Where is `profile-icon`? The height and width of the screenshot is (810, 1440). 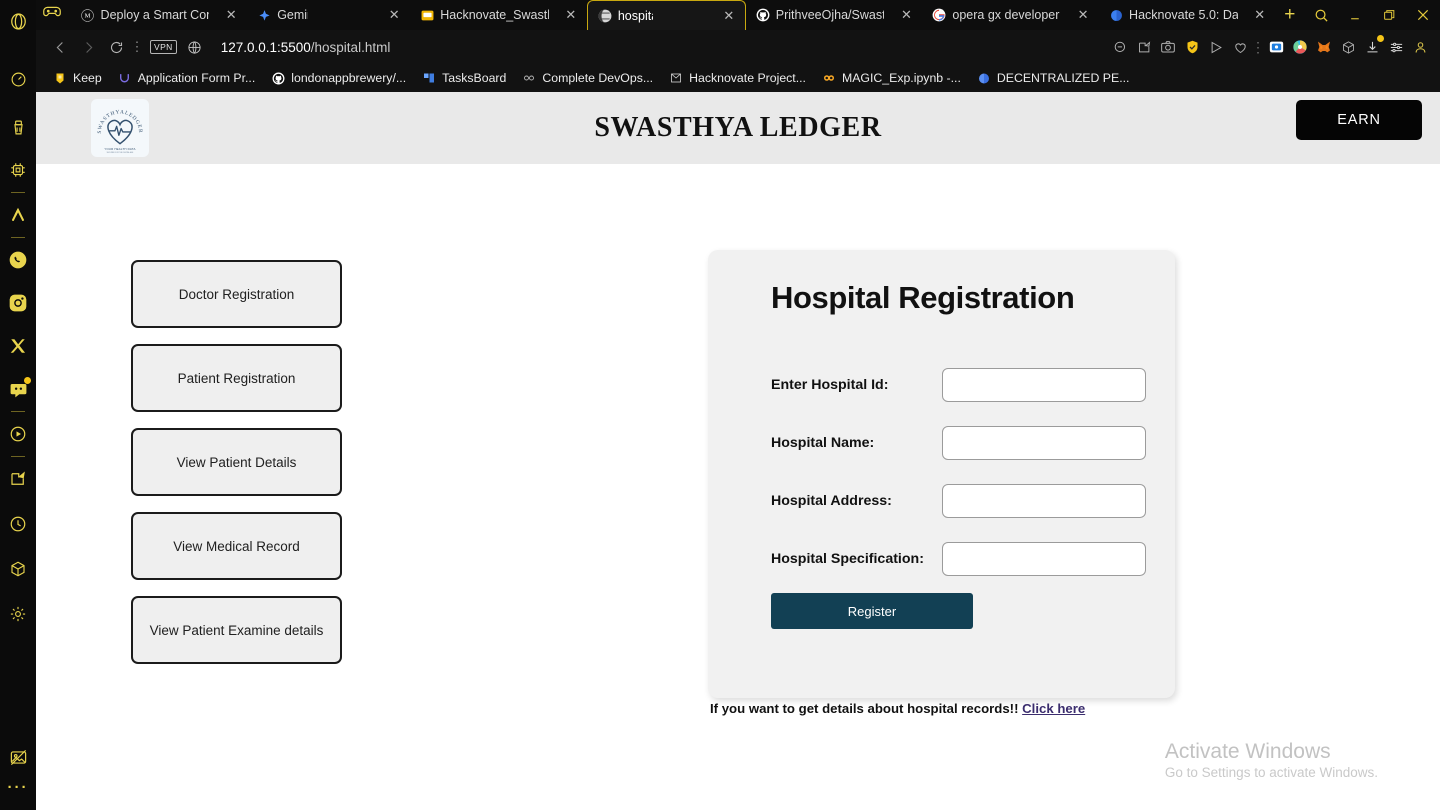
profile-icon is located at coordinates (1420, 47).